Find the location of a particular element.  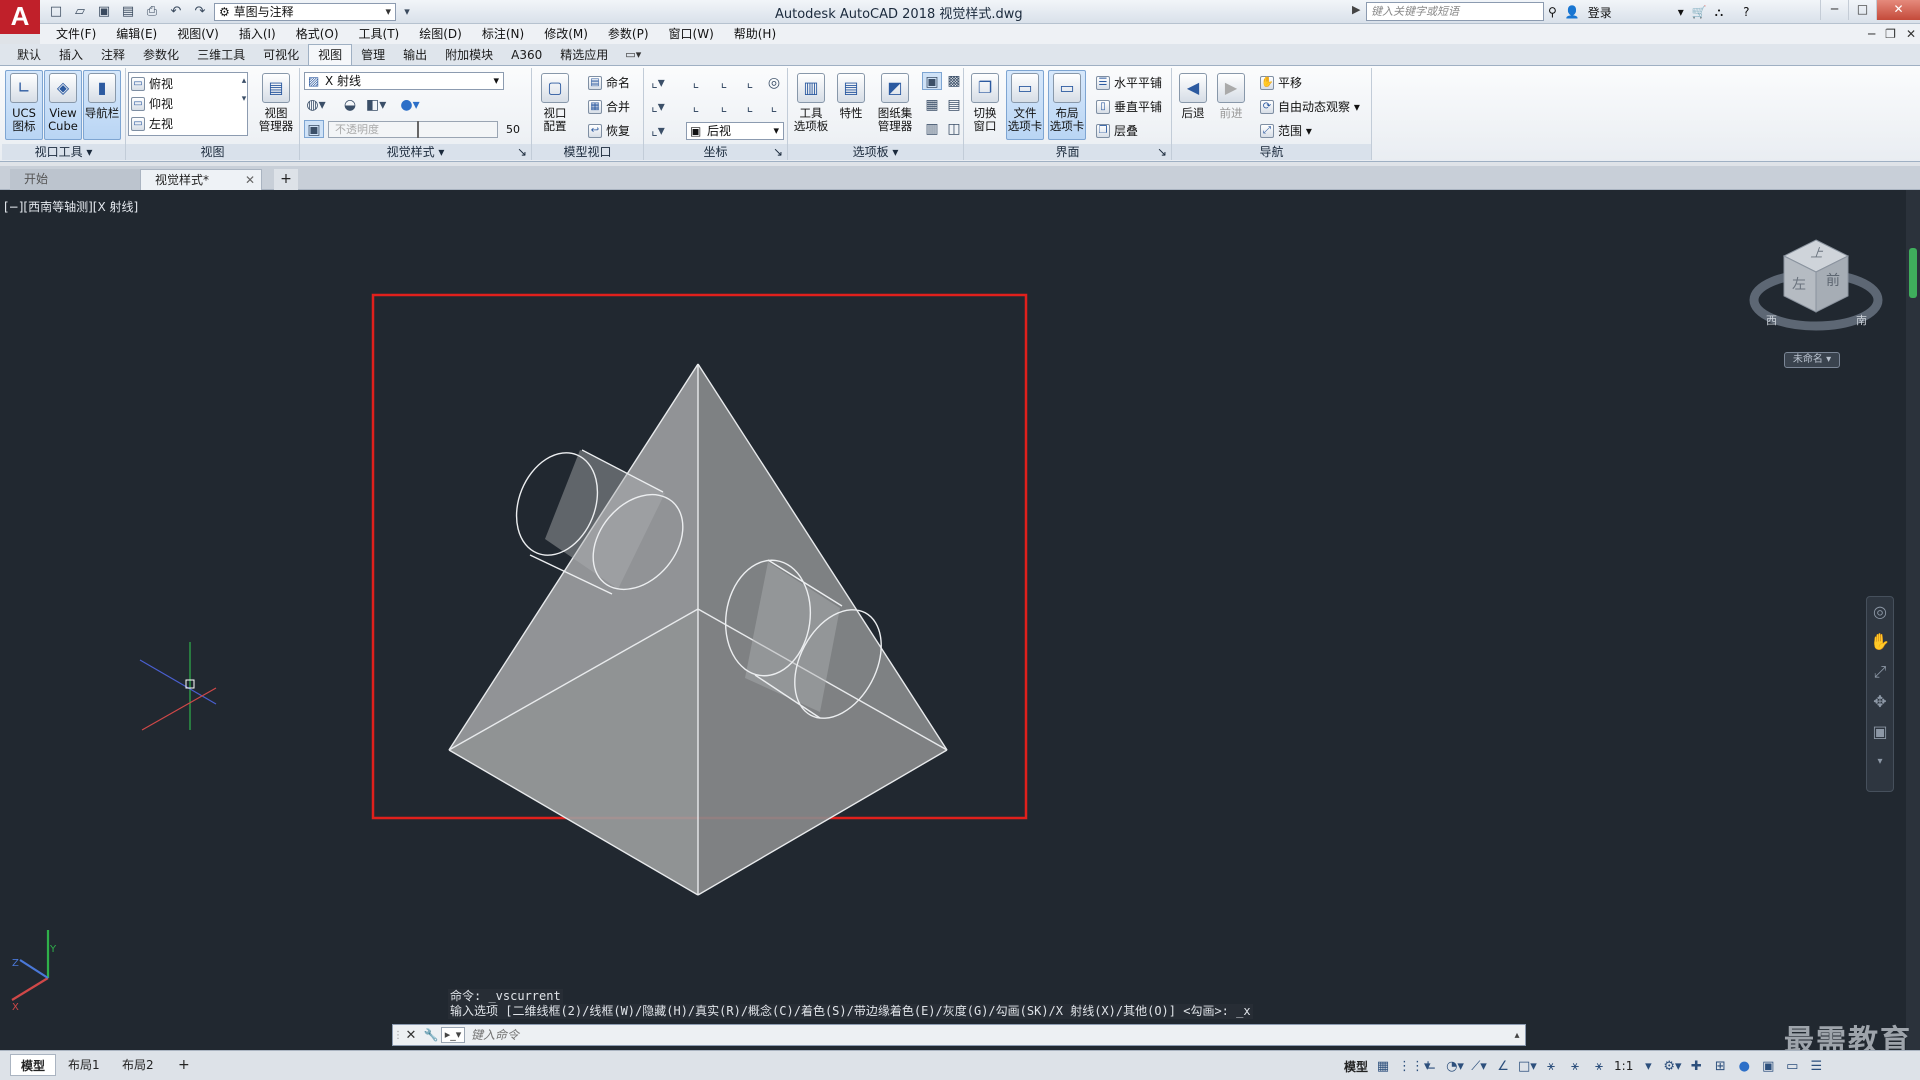

annotation-scale-value: 1:1 is located at coordinates (1623, 1066).